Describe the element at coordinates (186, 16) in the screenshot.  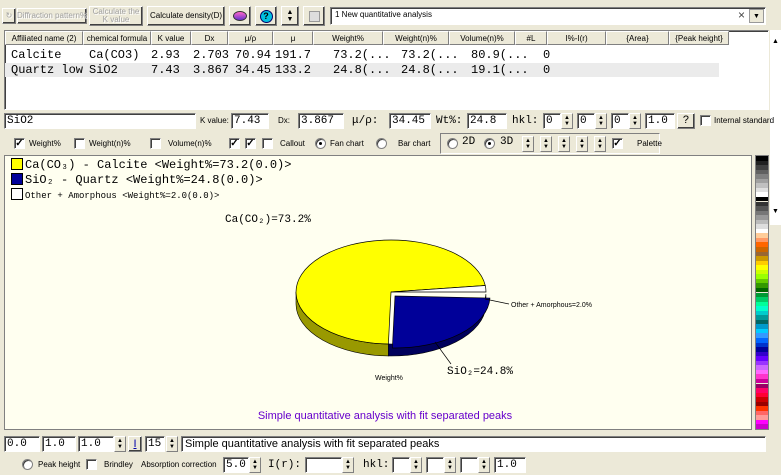
I see `calculate-density-button: Calculate density(D)` at that location.